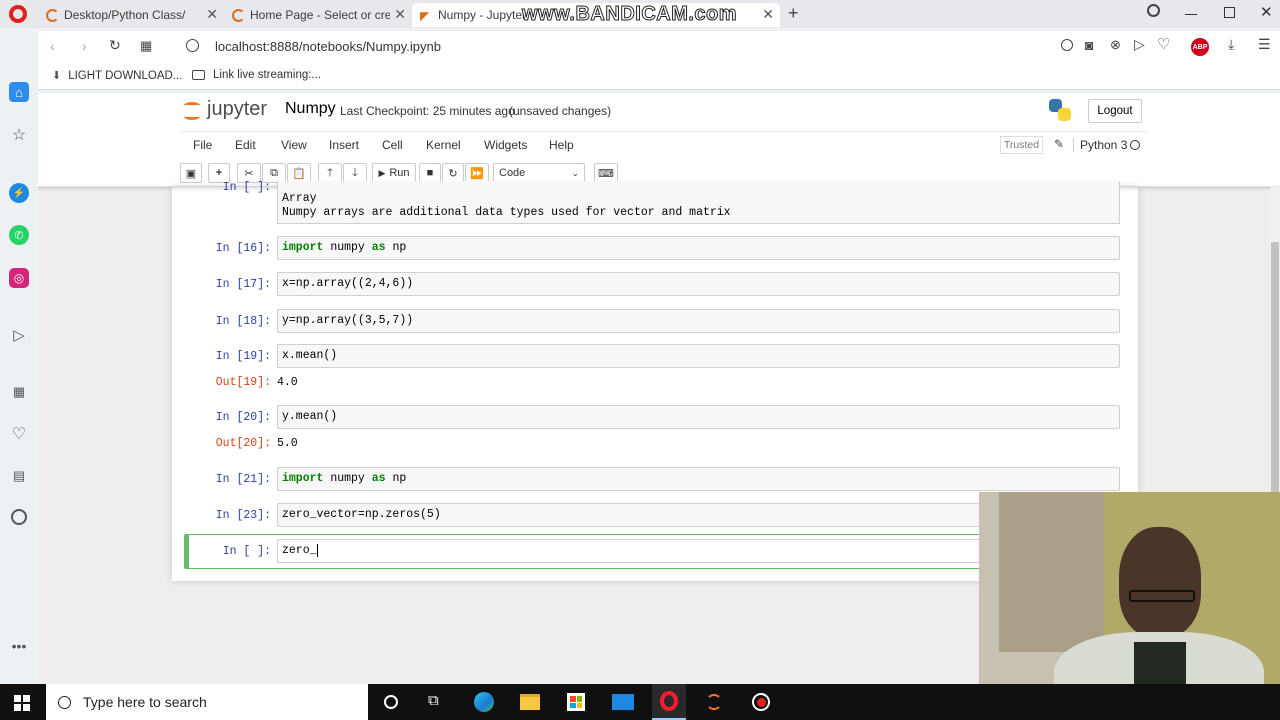  Describe the element at coordinates (1264, 44) in the screenshot. I see `easy-setup-icon: ☰` at that location.